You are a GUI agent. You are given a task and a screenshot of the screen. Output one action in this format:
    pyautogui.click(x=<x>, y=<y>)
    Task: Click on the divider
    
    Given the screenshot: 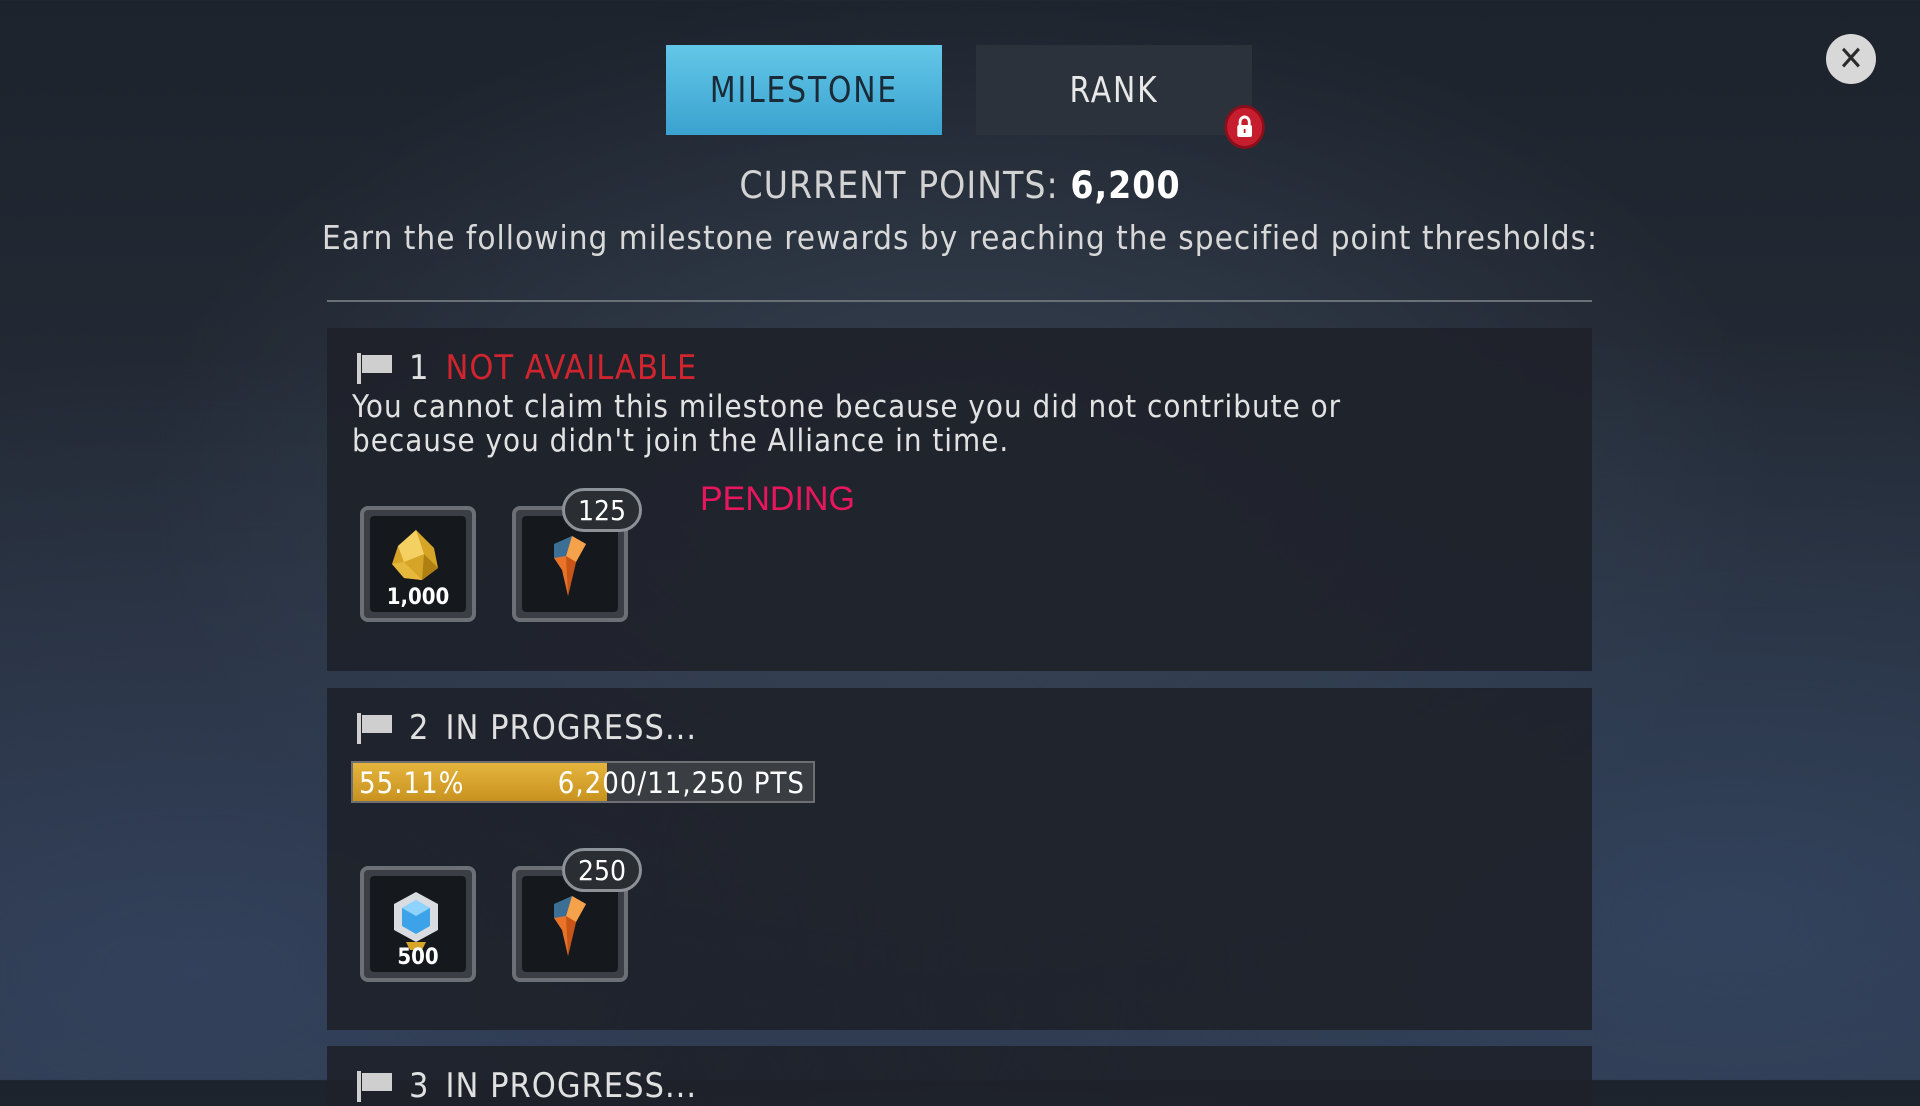 What is the action you would take?
    pyautogui.click(x=959, y=301)
    